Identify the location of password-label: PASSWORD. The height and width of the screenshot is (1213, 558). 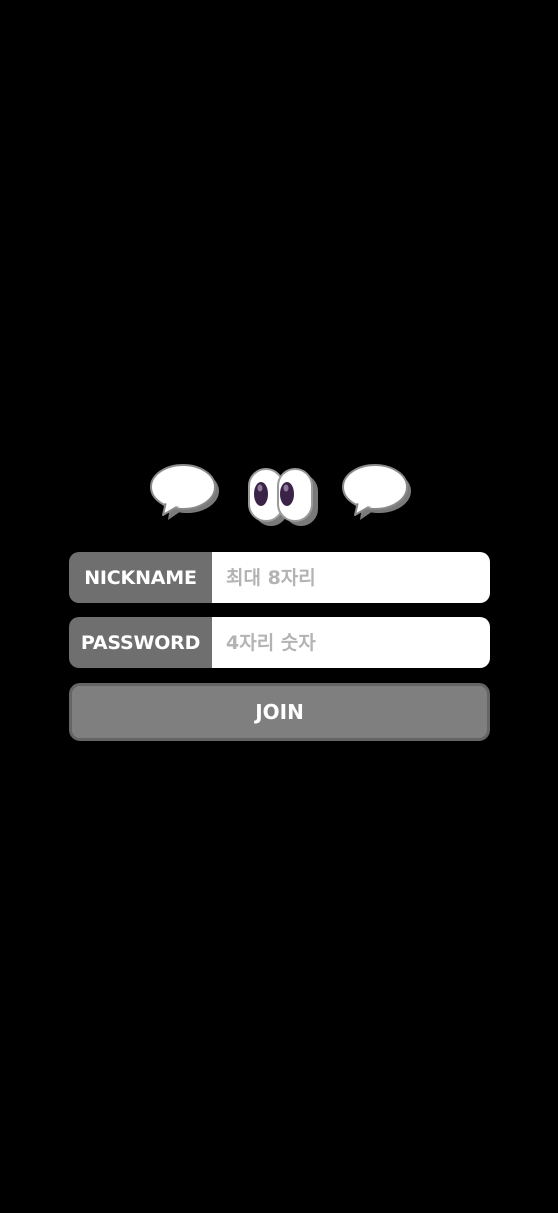
(140, 642).